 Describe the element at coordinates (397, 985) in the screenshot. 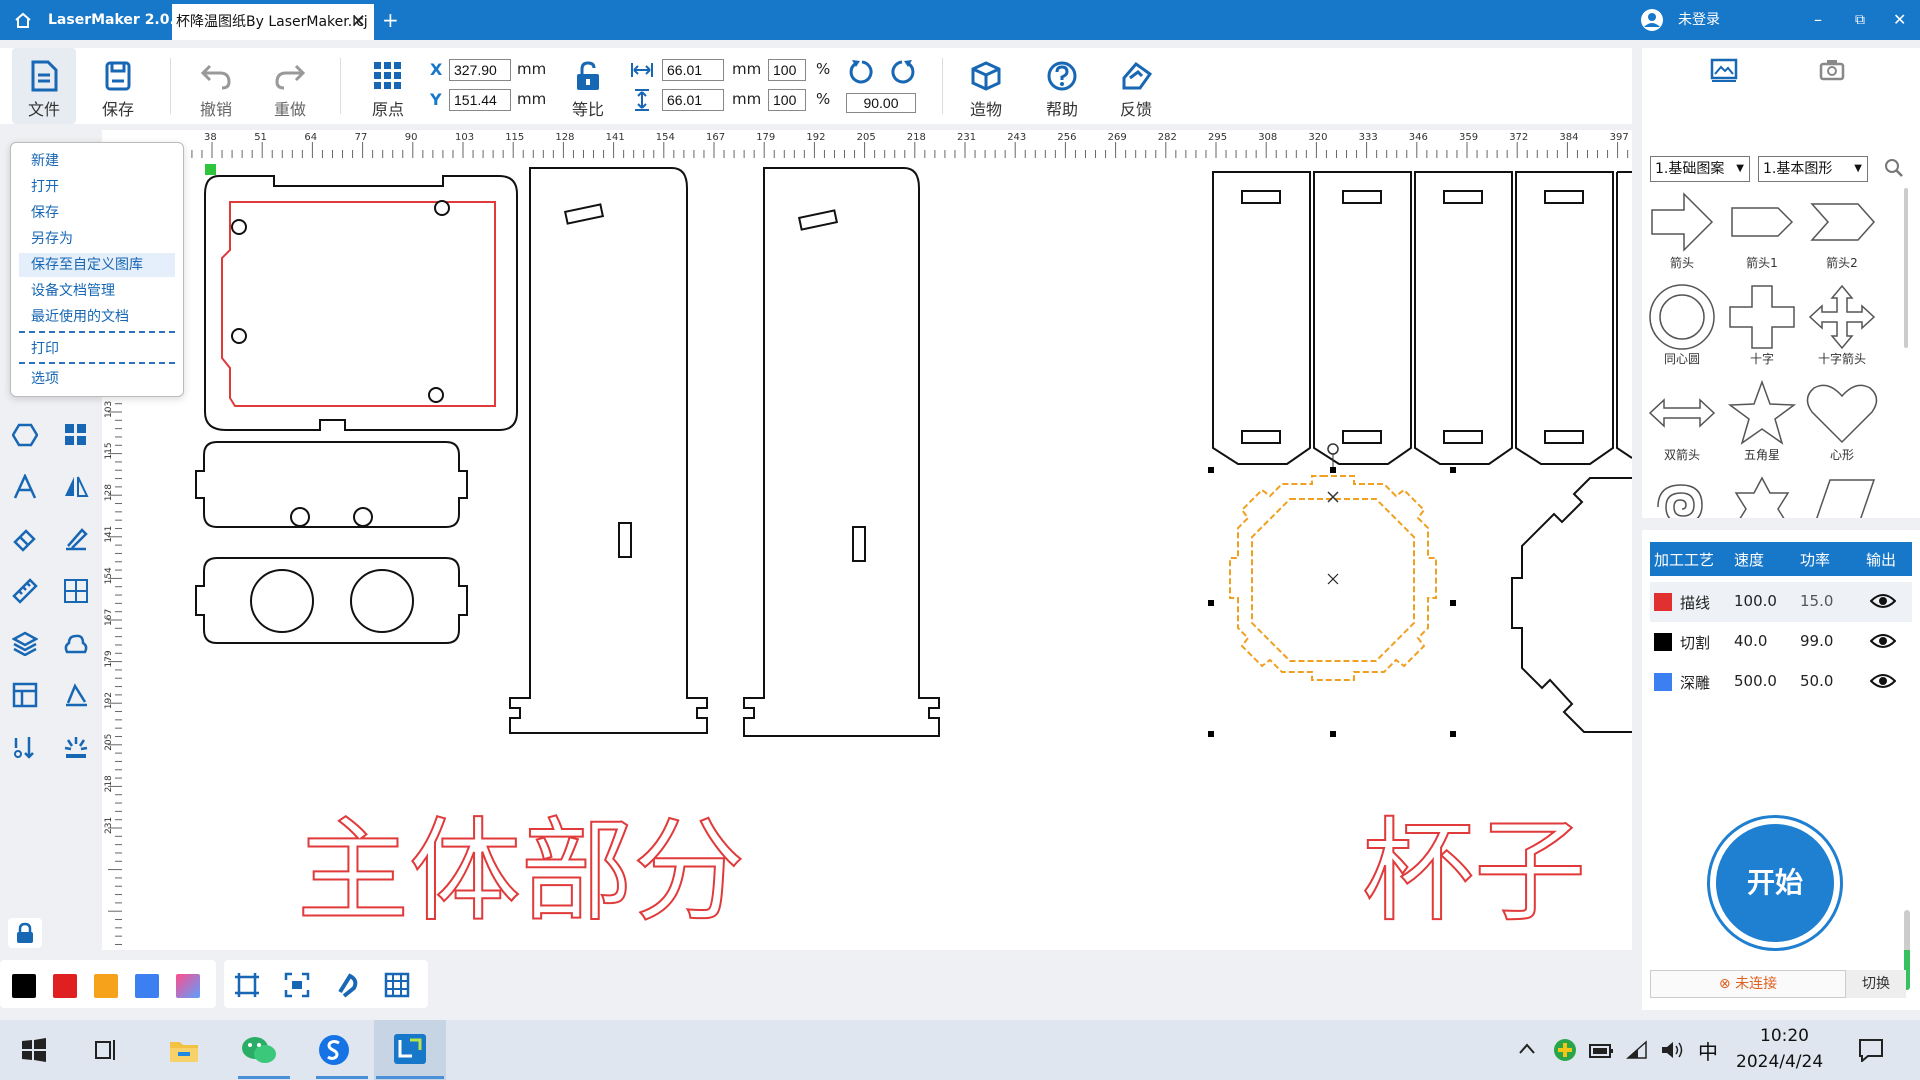

I see `grid-icon` at that location.